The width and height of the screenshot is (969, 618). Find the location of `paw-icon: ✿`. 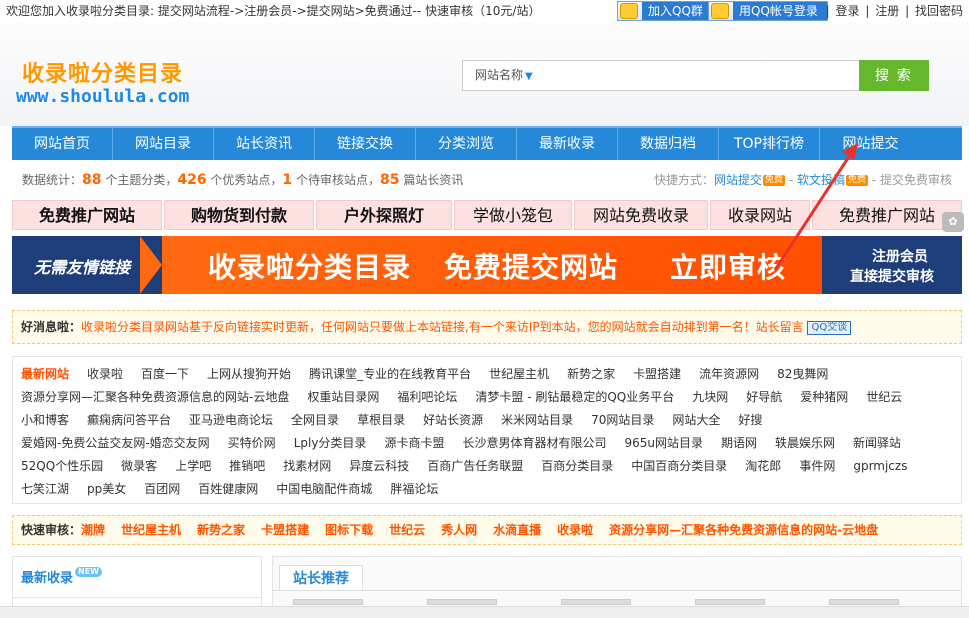

paw-icon: ✿ is located at coordinates (953, 222).